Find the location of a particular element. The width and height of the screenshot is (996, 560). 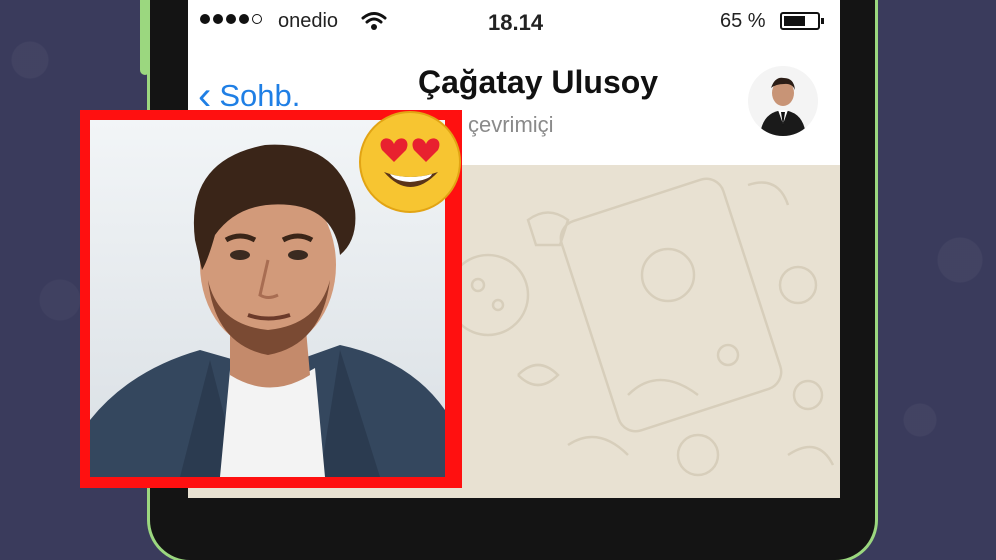

phone-side-button is located at coordinates (145, 37).